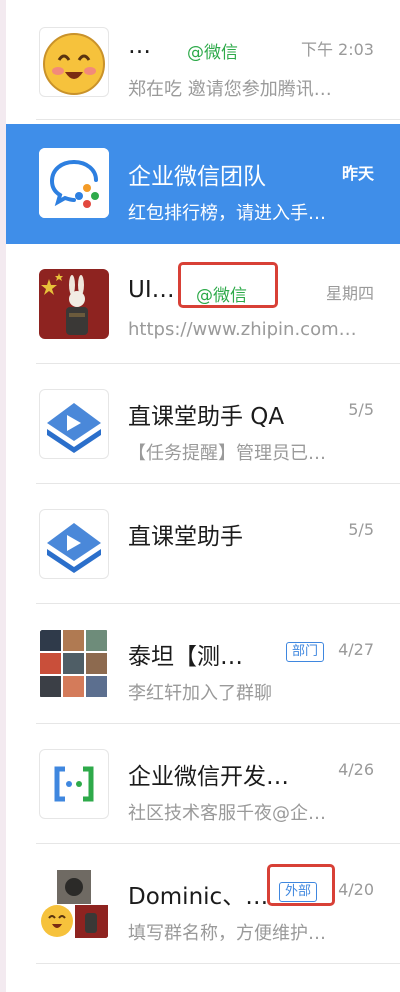 This screenshot has height=992, width=400. What do you see at coordinates (200, 693) in the screenshot?
I see `conversation-preview: 李红轩加入了群聊` at bounding box center [200, 693].